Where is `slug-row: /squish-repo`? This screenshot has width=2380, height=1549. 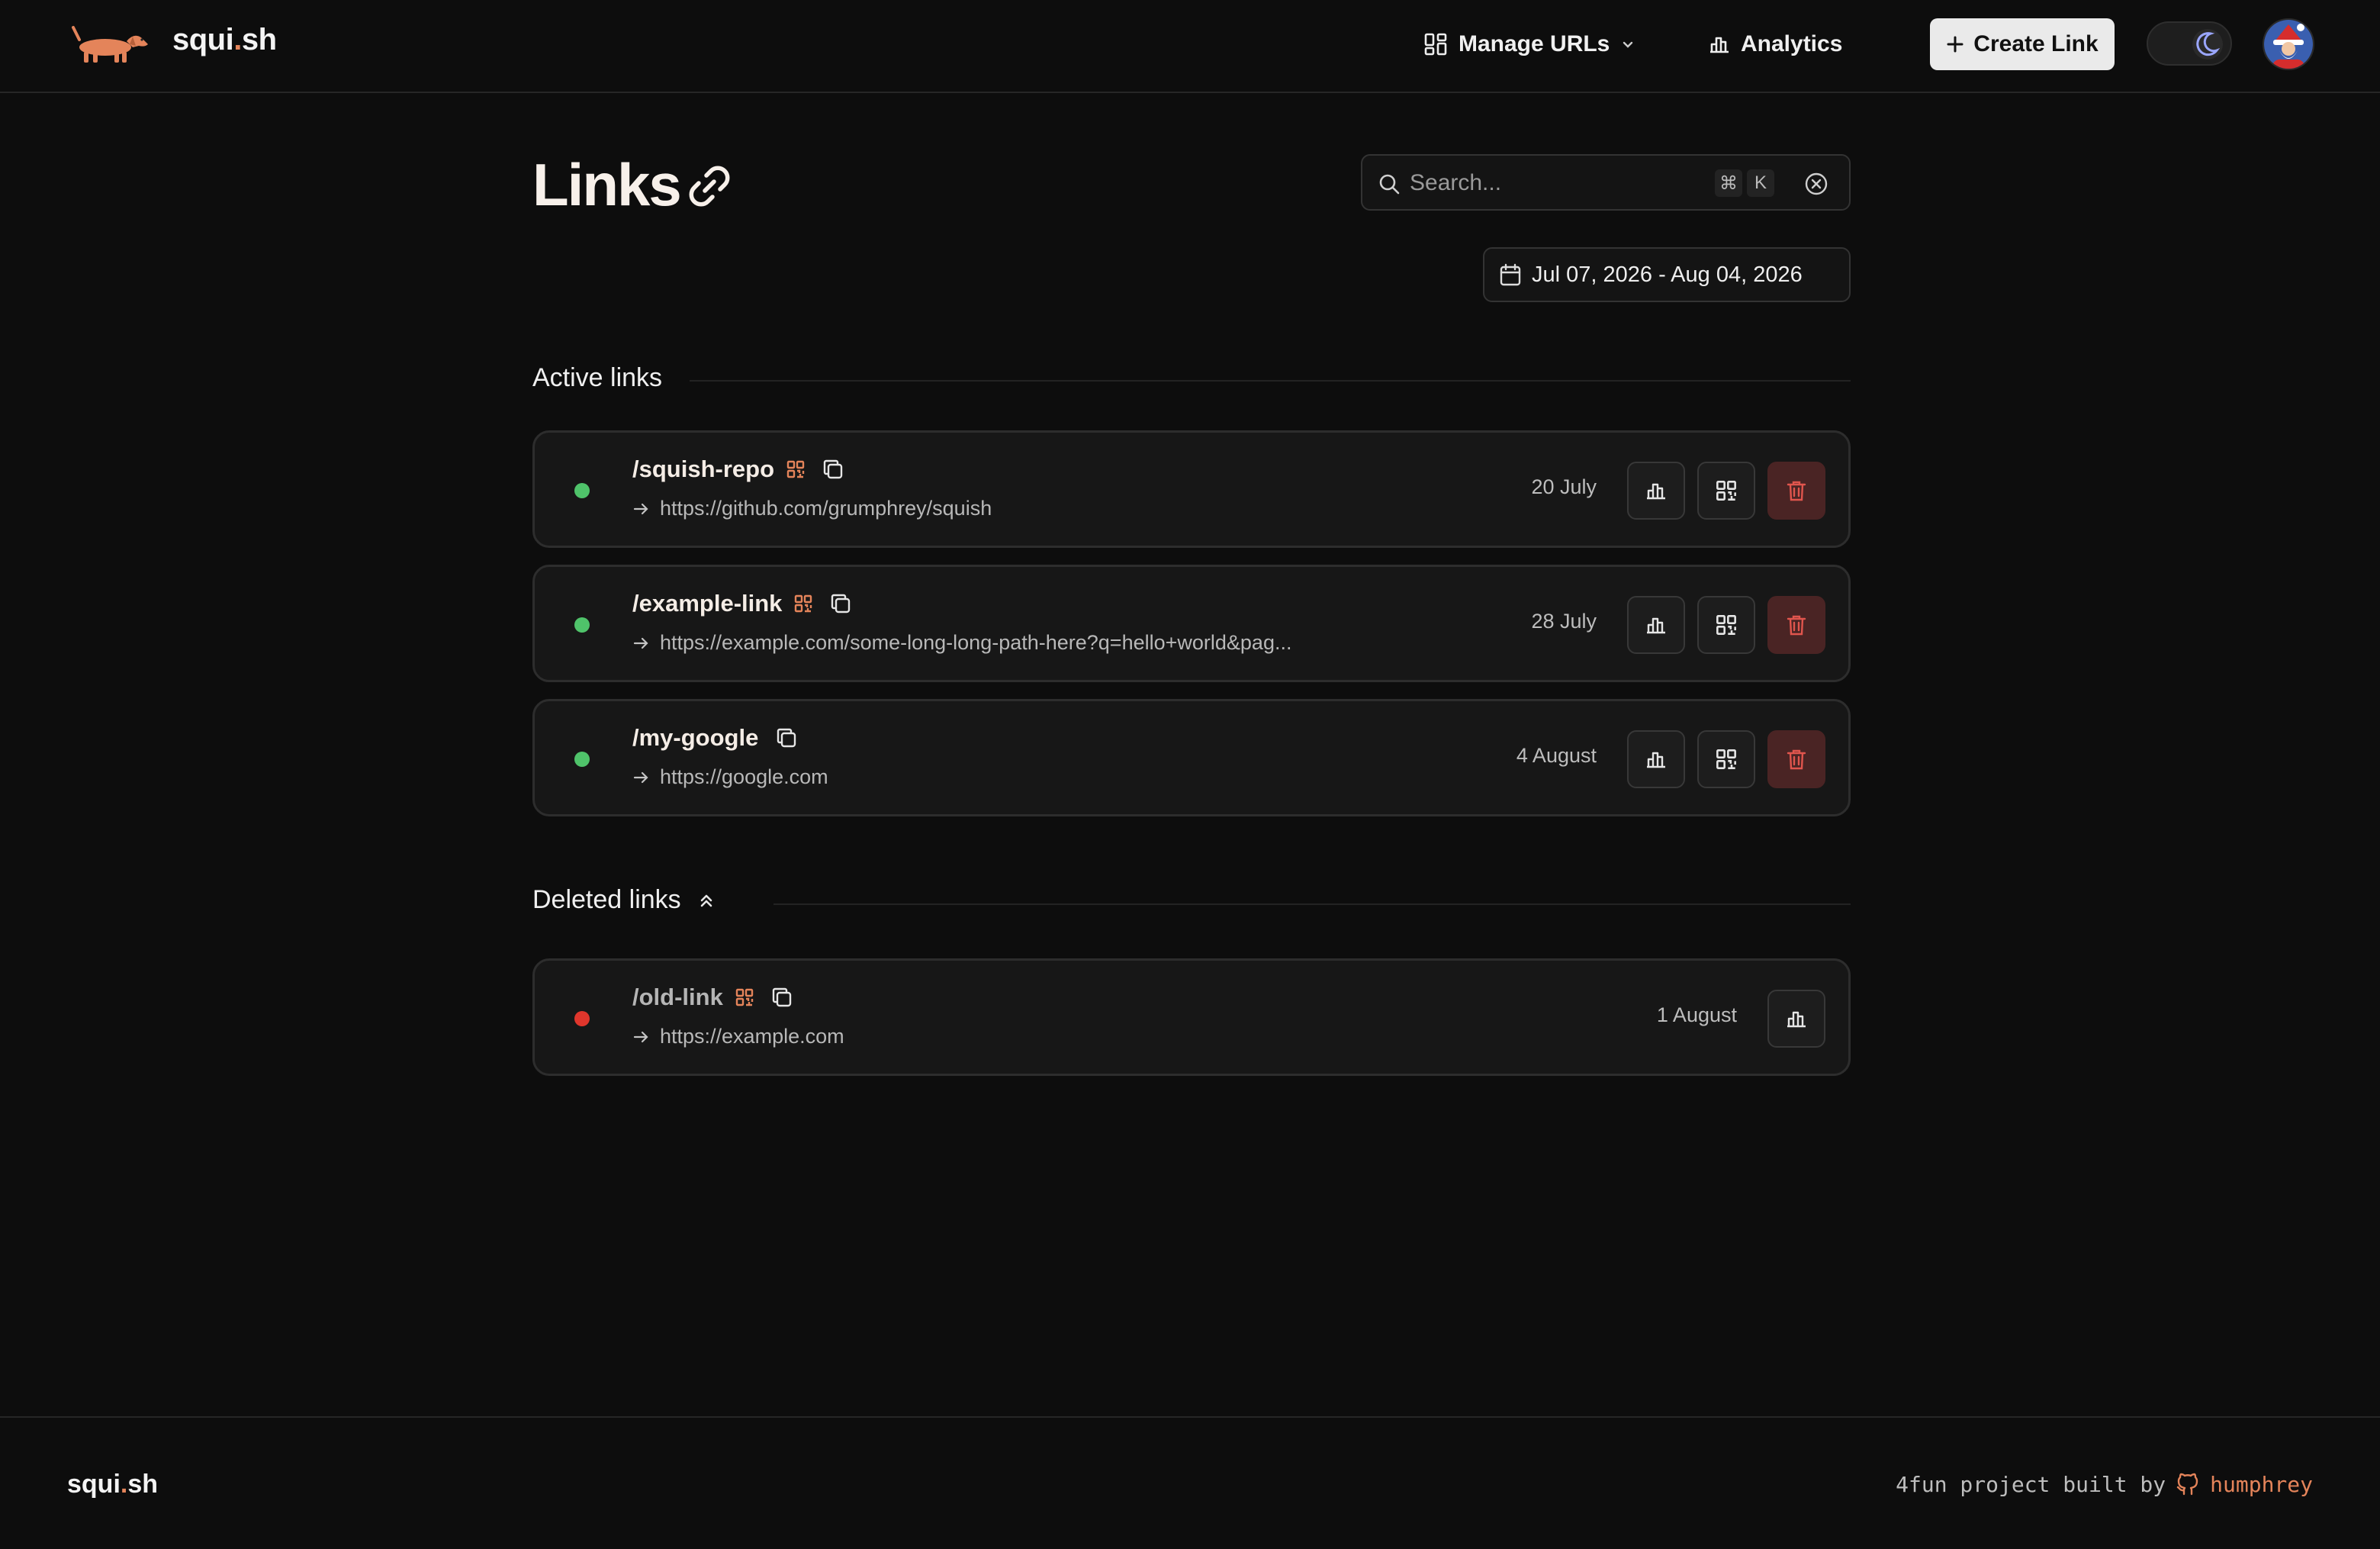
slug-row: /squish-repo is located at coordinates (738, 470).